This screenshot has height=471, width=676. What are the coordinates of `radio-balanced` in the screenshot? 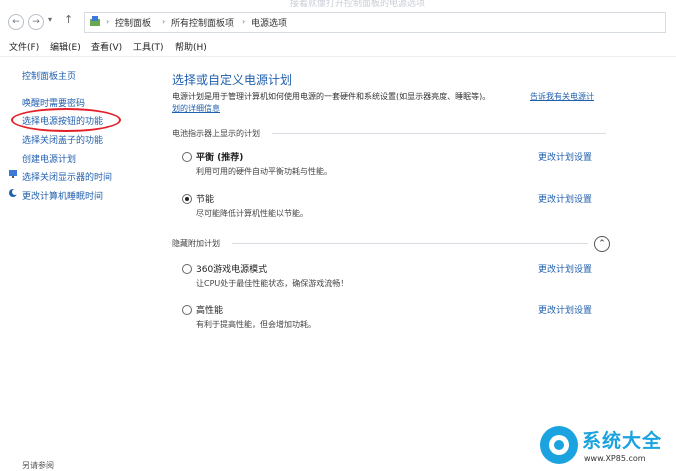 It's located at (187, 157).